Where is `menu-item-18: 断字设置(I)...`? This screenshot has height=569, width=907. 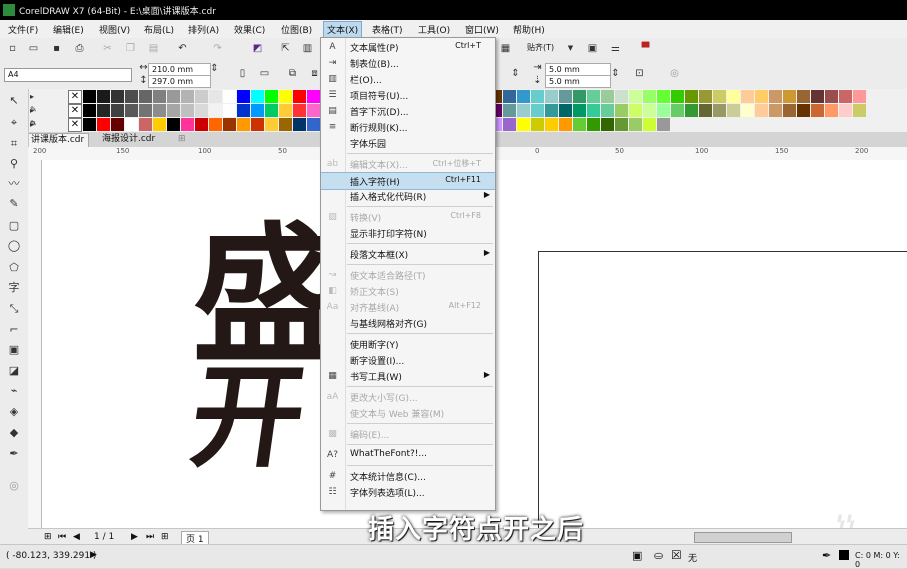 menu-item-18: 断字设置(I)... is located at coordinates (408, 360).